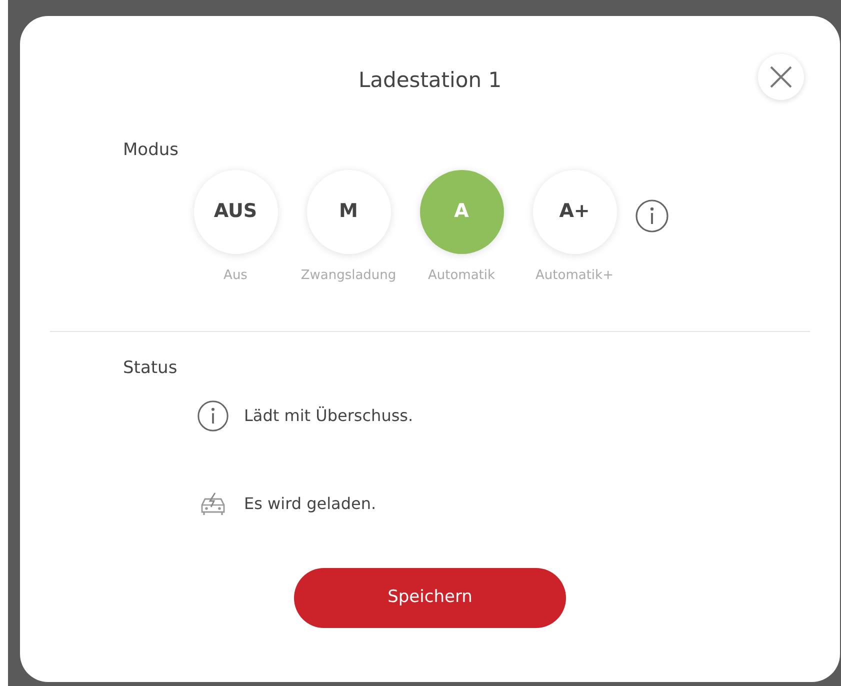  I want to click on mode-button: A+, so click(574, 212).